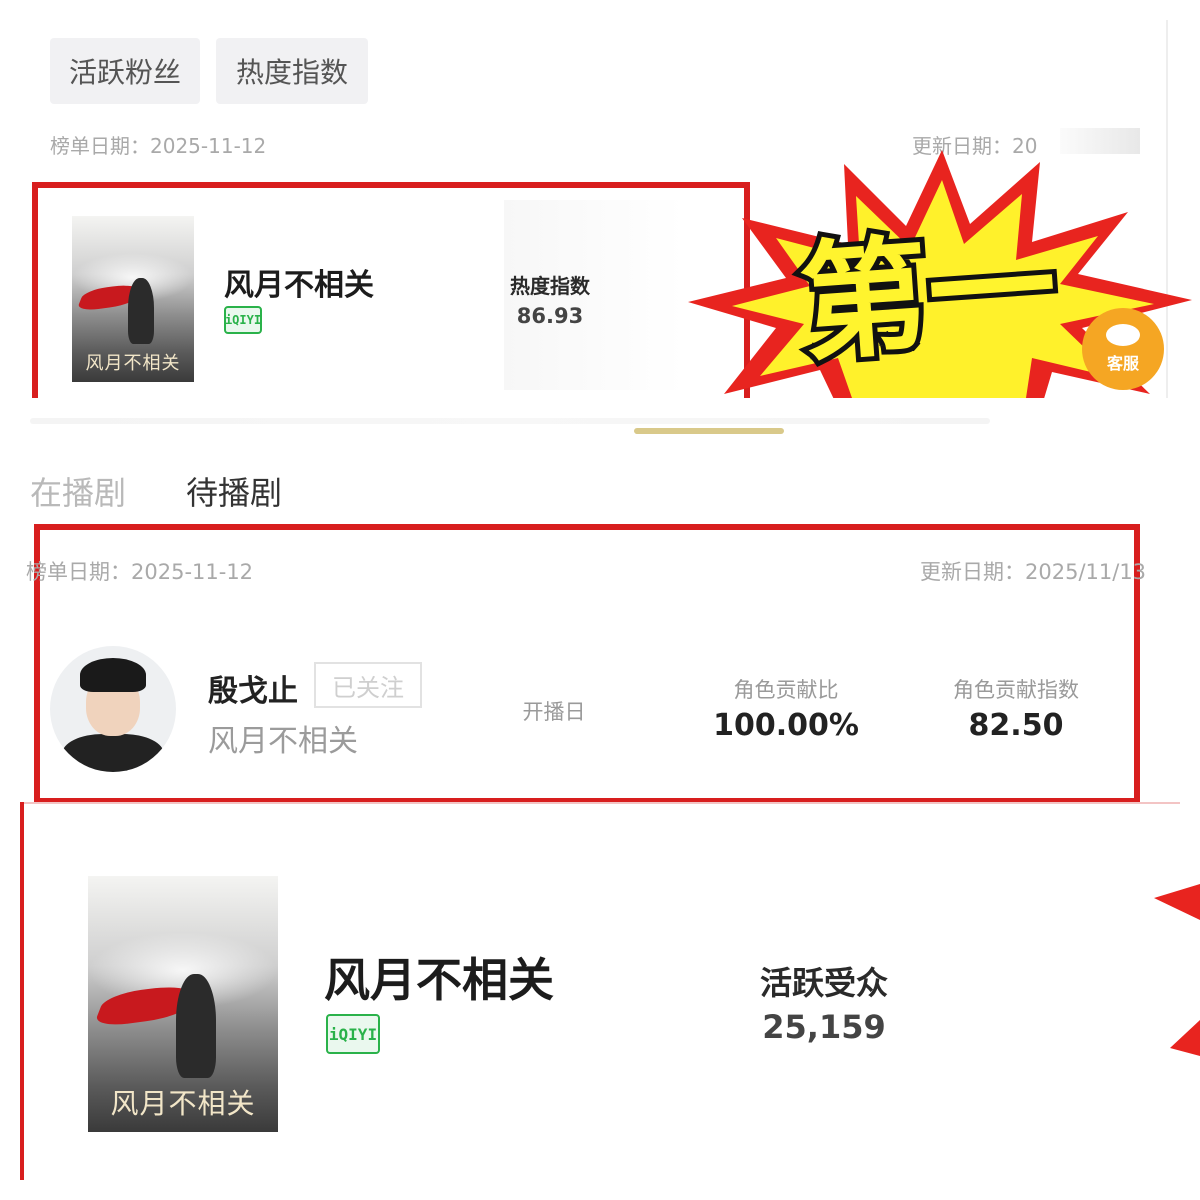  What do you see at coordinates (243, 320) in the screenshot?
I see `iqiyi-logo: iQIYI` at bounding box center [243, 320].